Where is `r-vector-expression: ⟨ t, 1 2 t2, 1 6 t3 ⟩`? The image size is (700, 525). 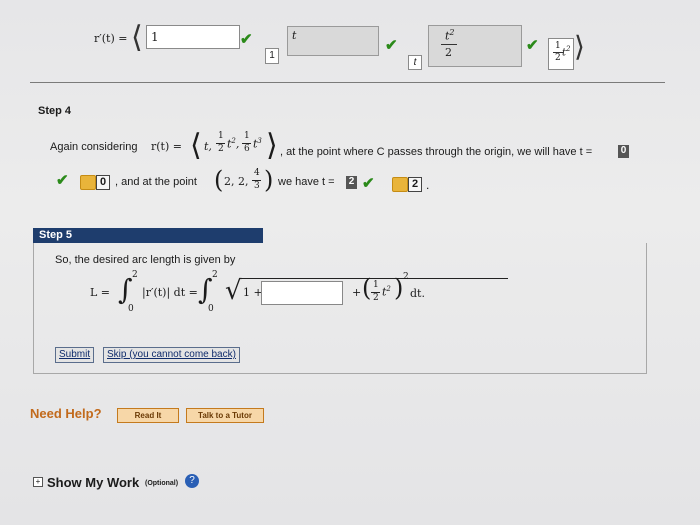
r-vector-expression: ⟨ t, 1 2 t2, 1 6 t3 ⟩ is located at coordinates (234, 145).